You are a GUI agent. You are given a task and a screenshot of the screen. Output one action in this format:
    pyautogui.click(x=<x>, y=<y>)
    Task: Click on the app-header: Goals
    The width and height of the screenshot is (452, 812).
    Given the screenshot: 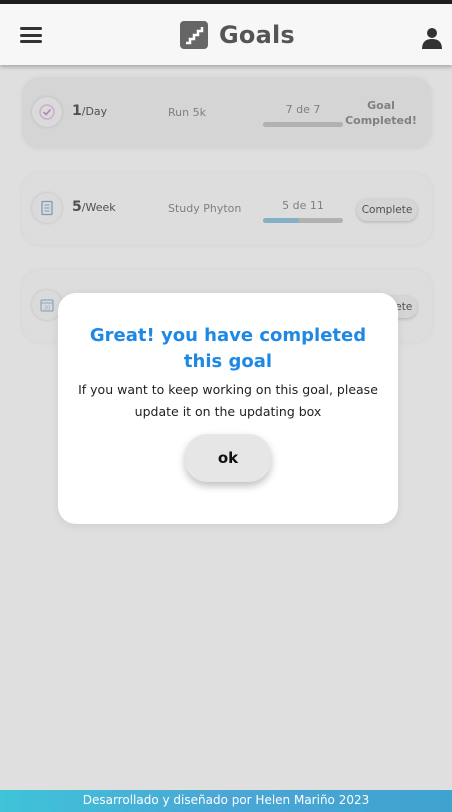 What is the action you would take?
    pyautogui.click(x=226, y=34)
    